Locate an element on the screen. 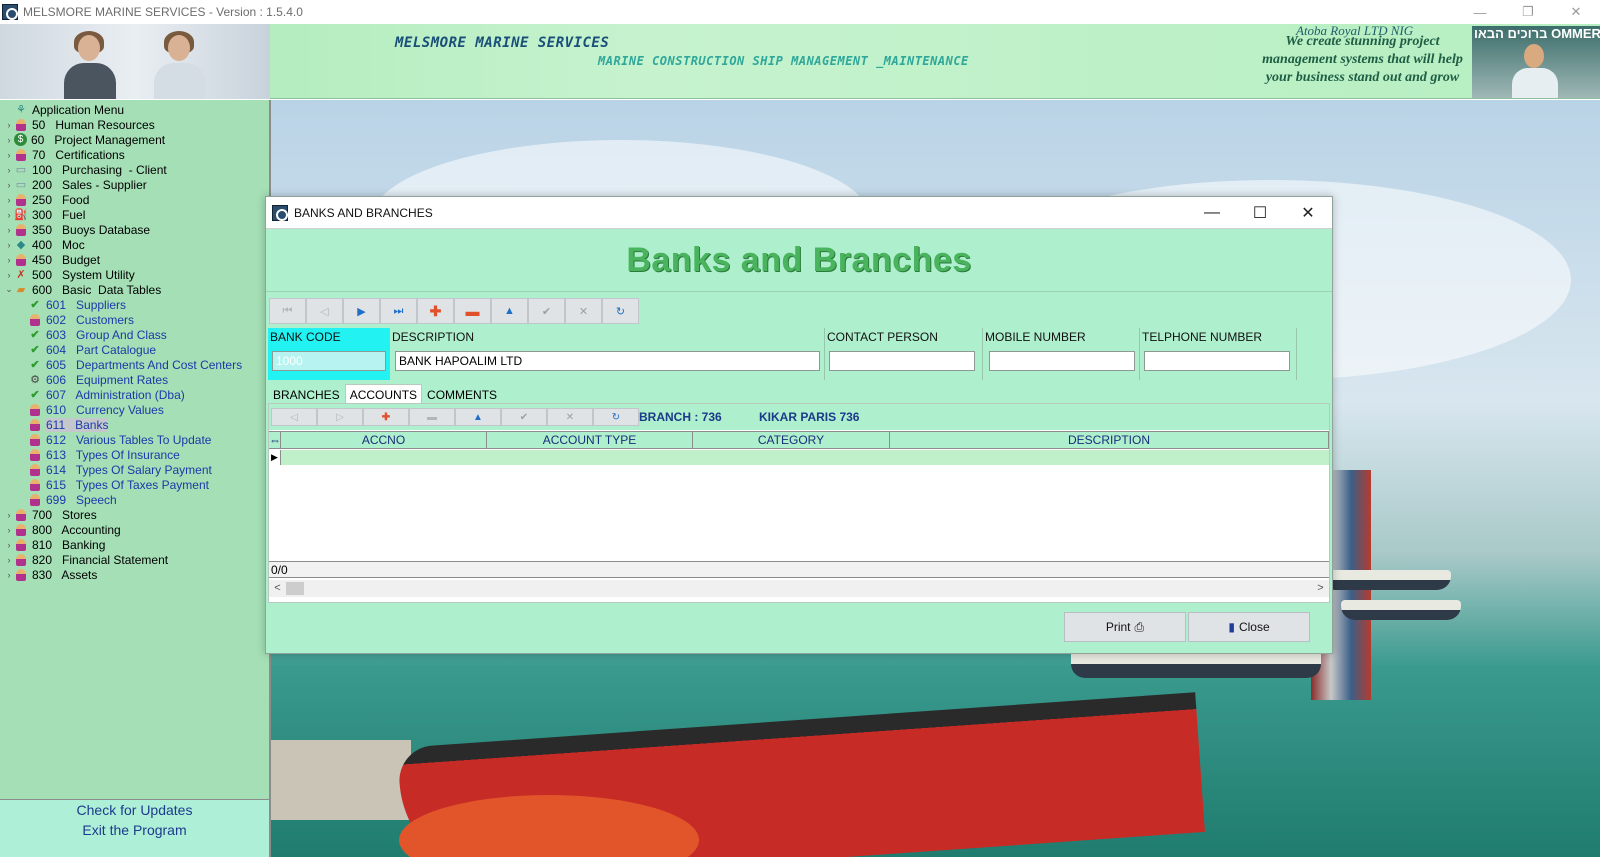  sub-next-button: ▷ is located at coordinates (340, 417).